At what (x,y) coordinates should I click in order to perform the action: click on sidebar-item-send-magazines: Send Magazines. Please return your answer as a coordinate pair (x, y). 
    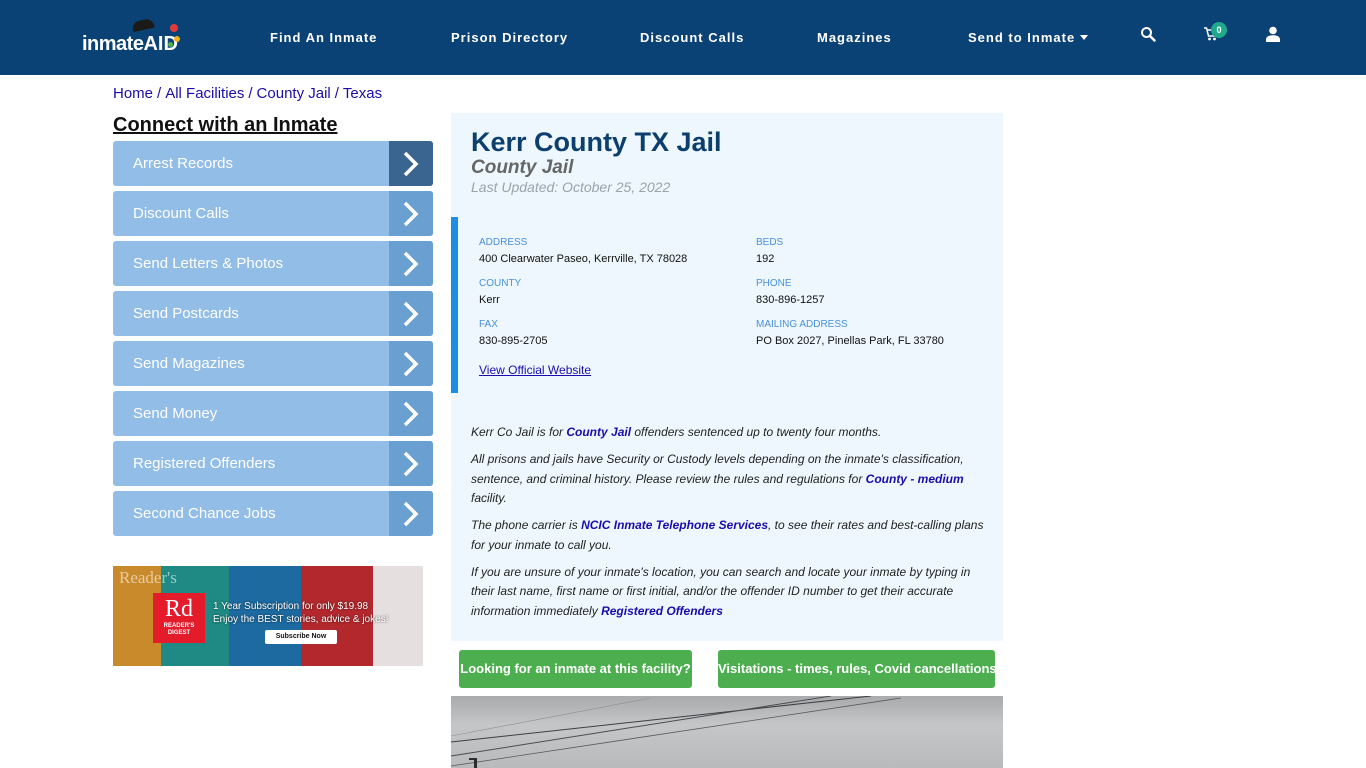
    Looking at the image, I should click on (273, 363).